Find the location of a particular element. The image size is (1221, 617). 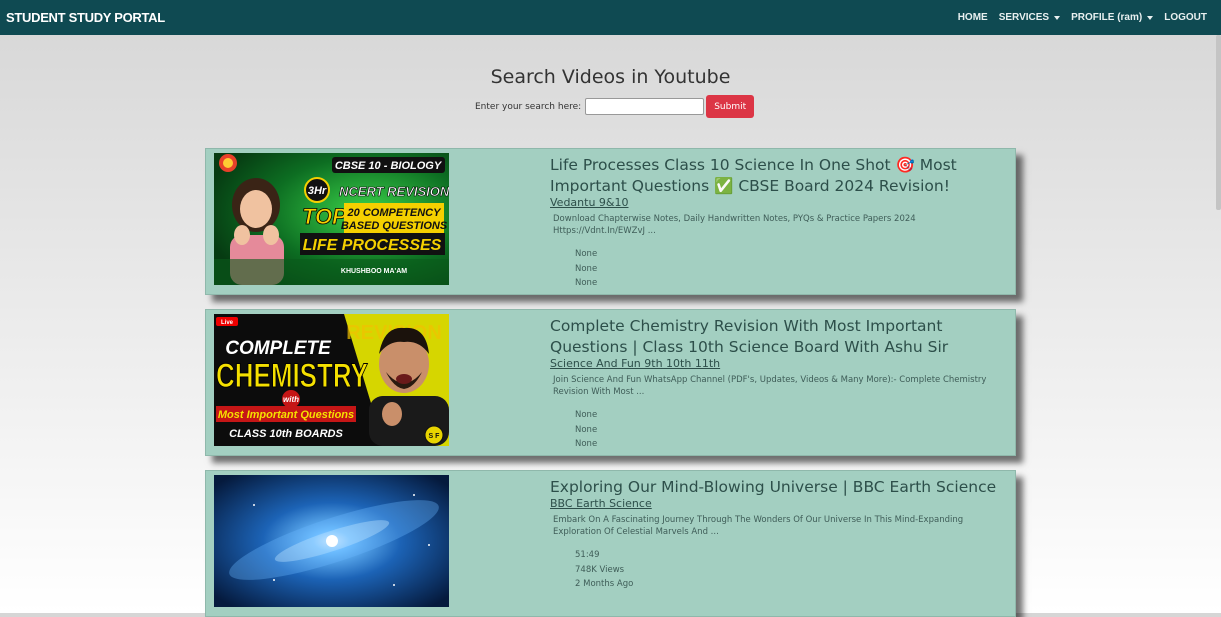

thumb-text: BASED QUESTIONS is located at coordinates (394, 226).